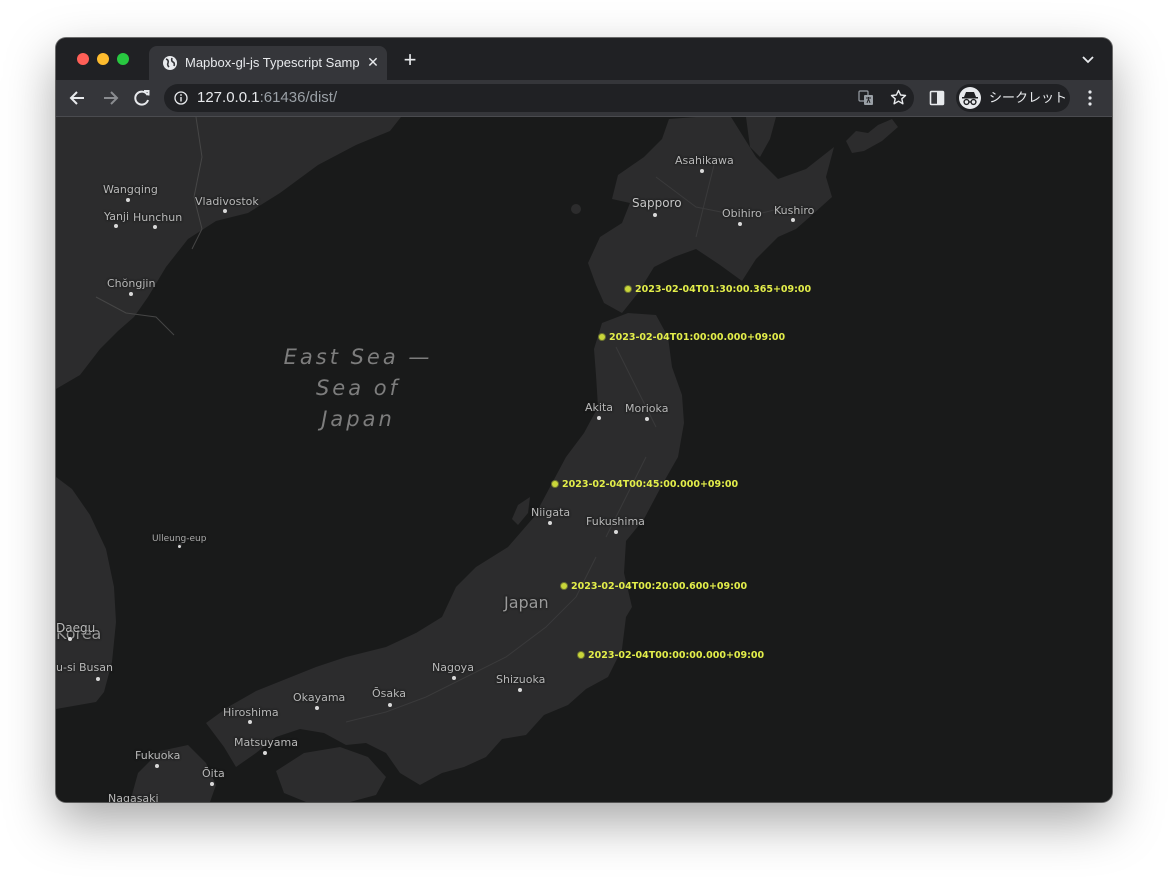  I want to click on browser-toolbar: 127.0.0.1:61436/dist/ シークレット, so click(584, 98).